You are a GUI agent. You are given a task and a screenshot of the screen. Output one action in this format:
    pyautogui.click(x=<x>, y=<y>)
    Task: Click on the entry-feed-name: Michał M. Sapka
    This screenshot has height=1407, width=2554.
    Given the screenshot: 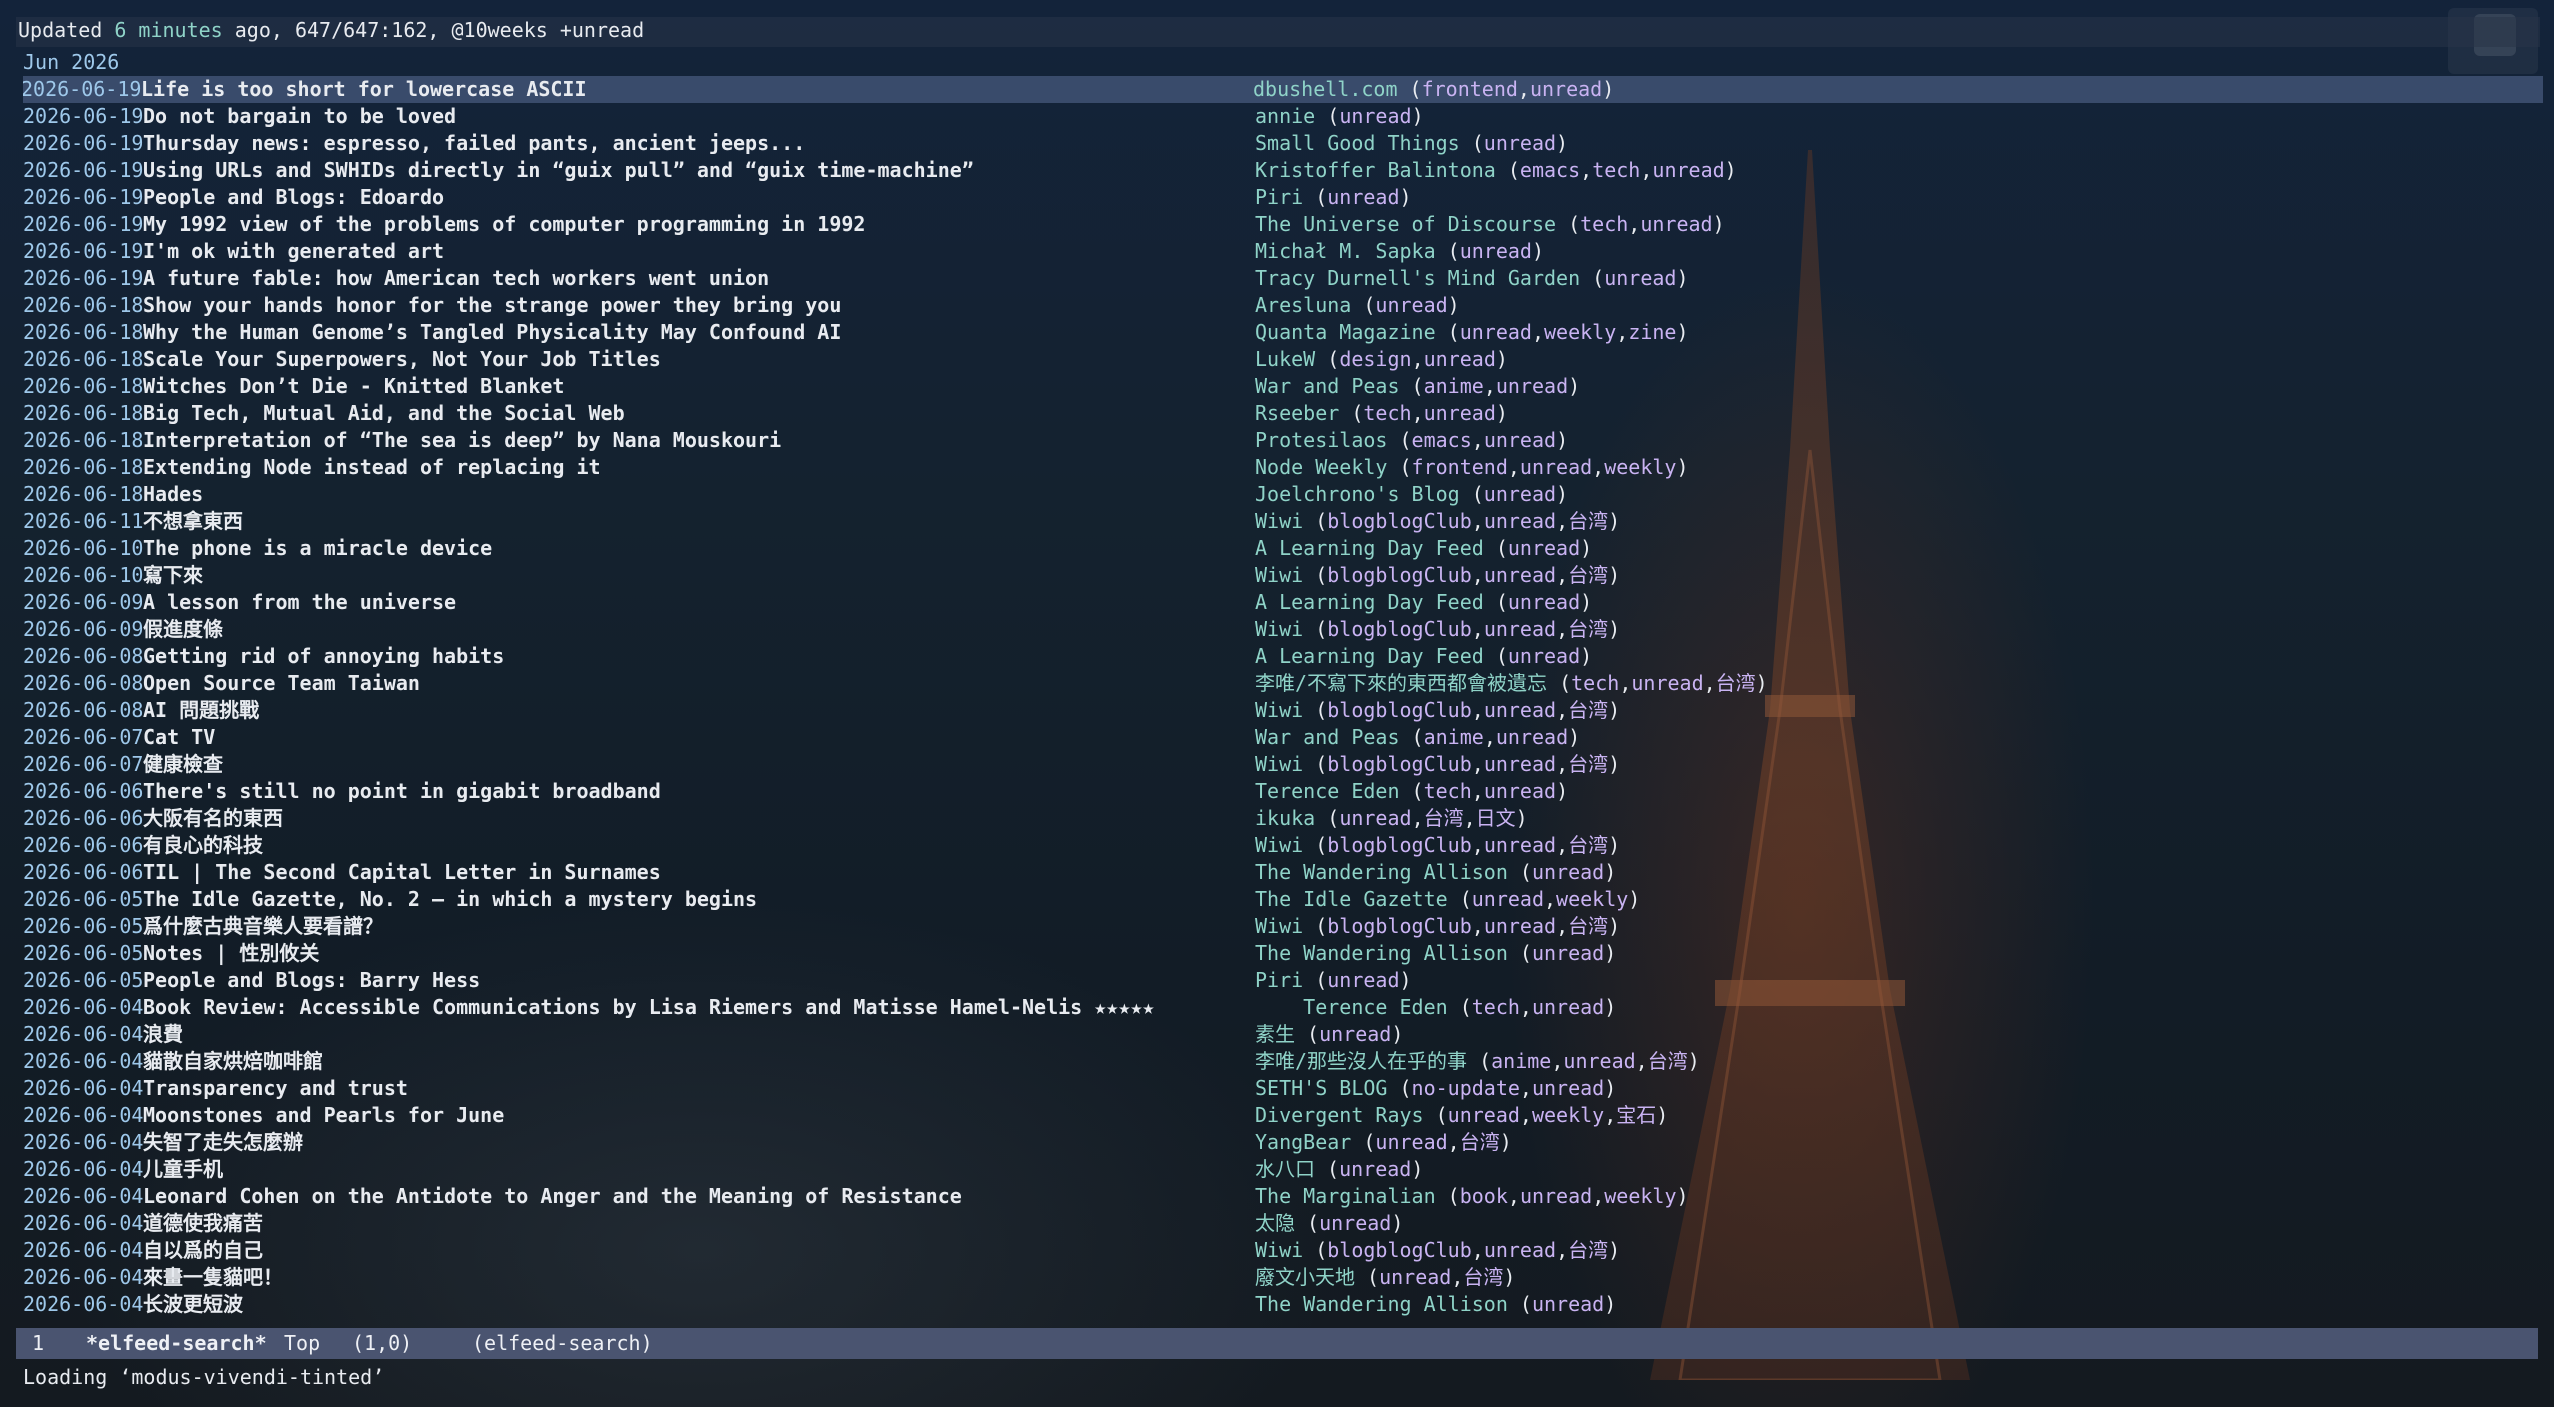 What is the action you would take?
    pyautogui.click(x=1345, y=251)
    